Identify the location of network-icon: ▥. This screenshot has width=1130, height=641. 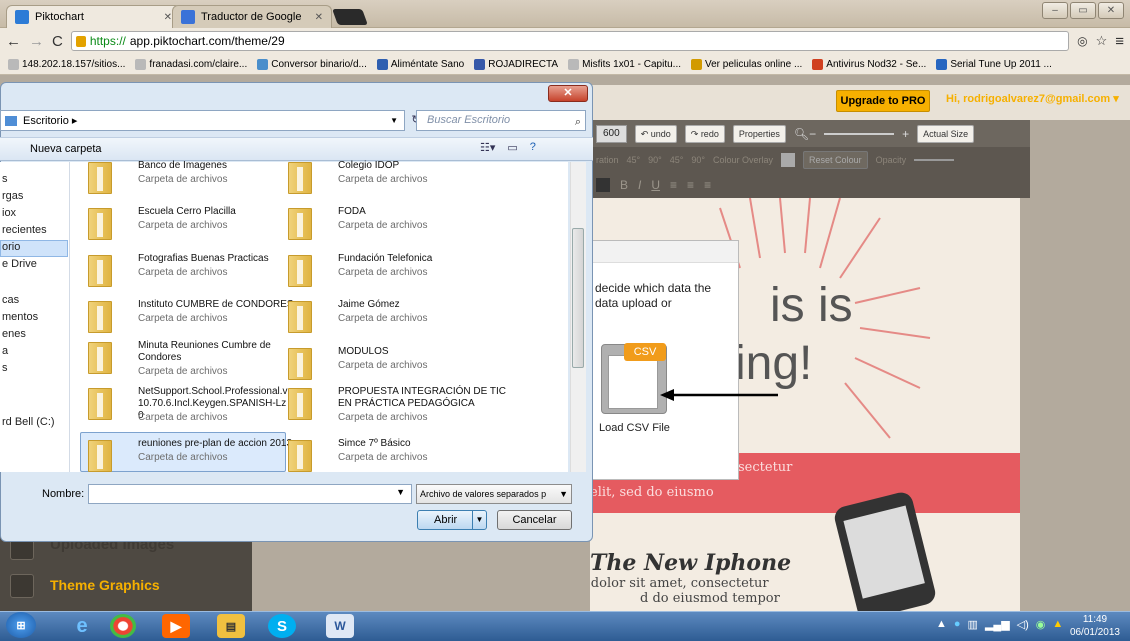
(973, 624).